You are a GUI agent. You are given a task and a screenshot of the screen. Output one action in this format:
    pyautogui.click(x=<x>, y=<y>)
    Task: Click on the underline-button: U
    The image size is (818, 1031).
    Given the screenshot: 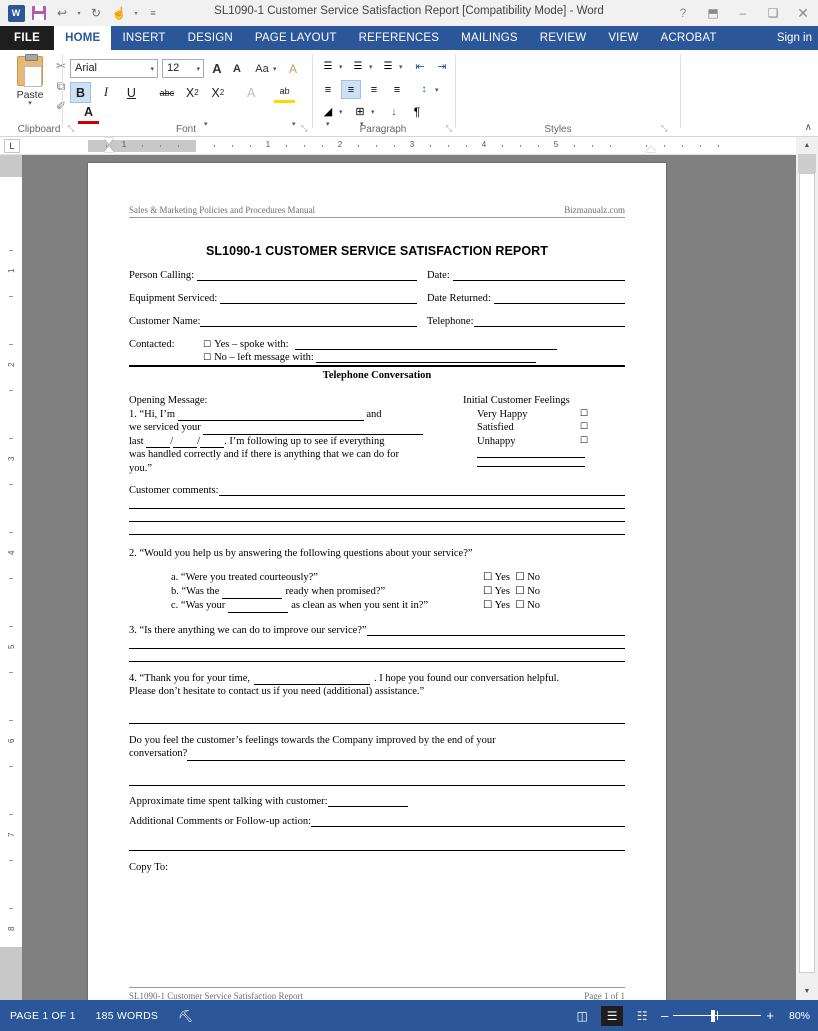 What is the action you would take?
    pyautogui.click(x=131, y=92)
    